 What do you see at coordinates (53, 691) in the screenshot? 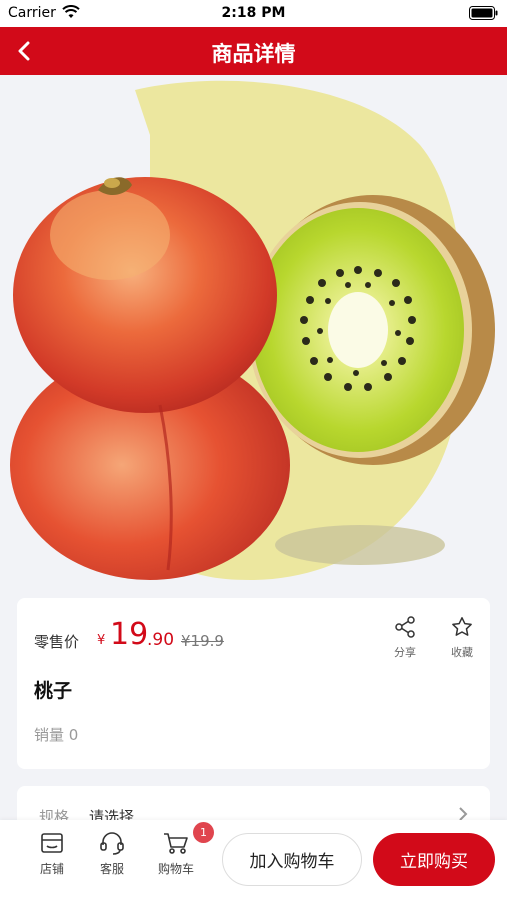
I see `product-name: 桃子` at bounding box center [53, 691].